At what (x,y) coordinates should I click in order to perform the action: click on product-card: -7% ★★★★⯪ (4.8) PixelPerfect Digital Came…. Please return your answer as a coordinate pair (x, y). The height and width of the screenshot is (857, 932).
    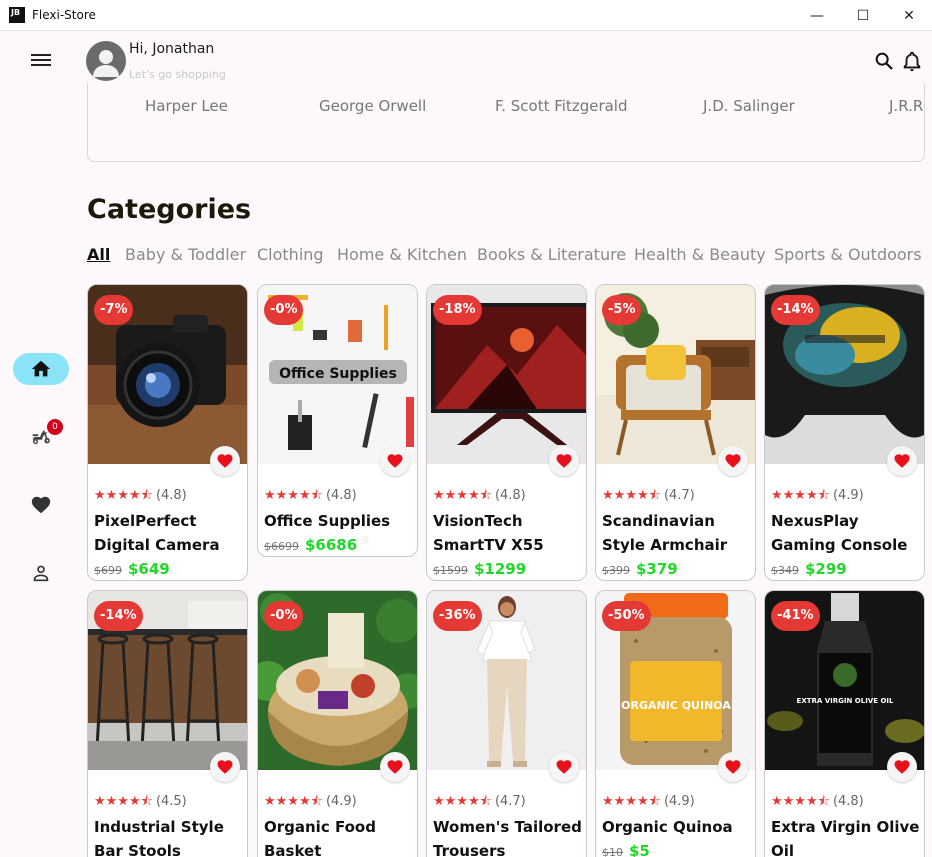
    Looking at the image, I should click on (167, 432).